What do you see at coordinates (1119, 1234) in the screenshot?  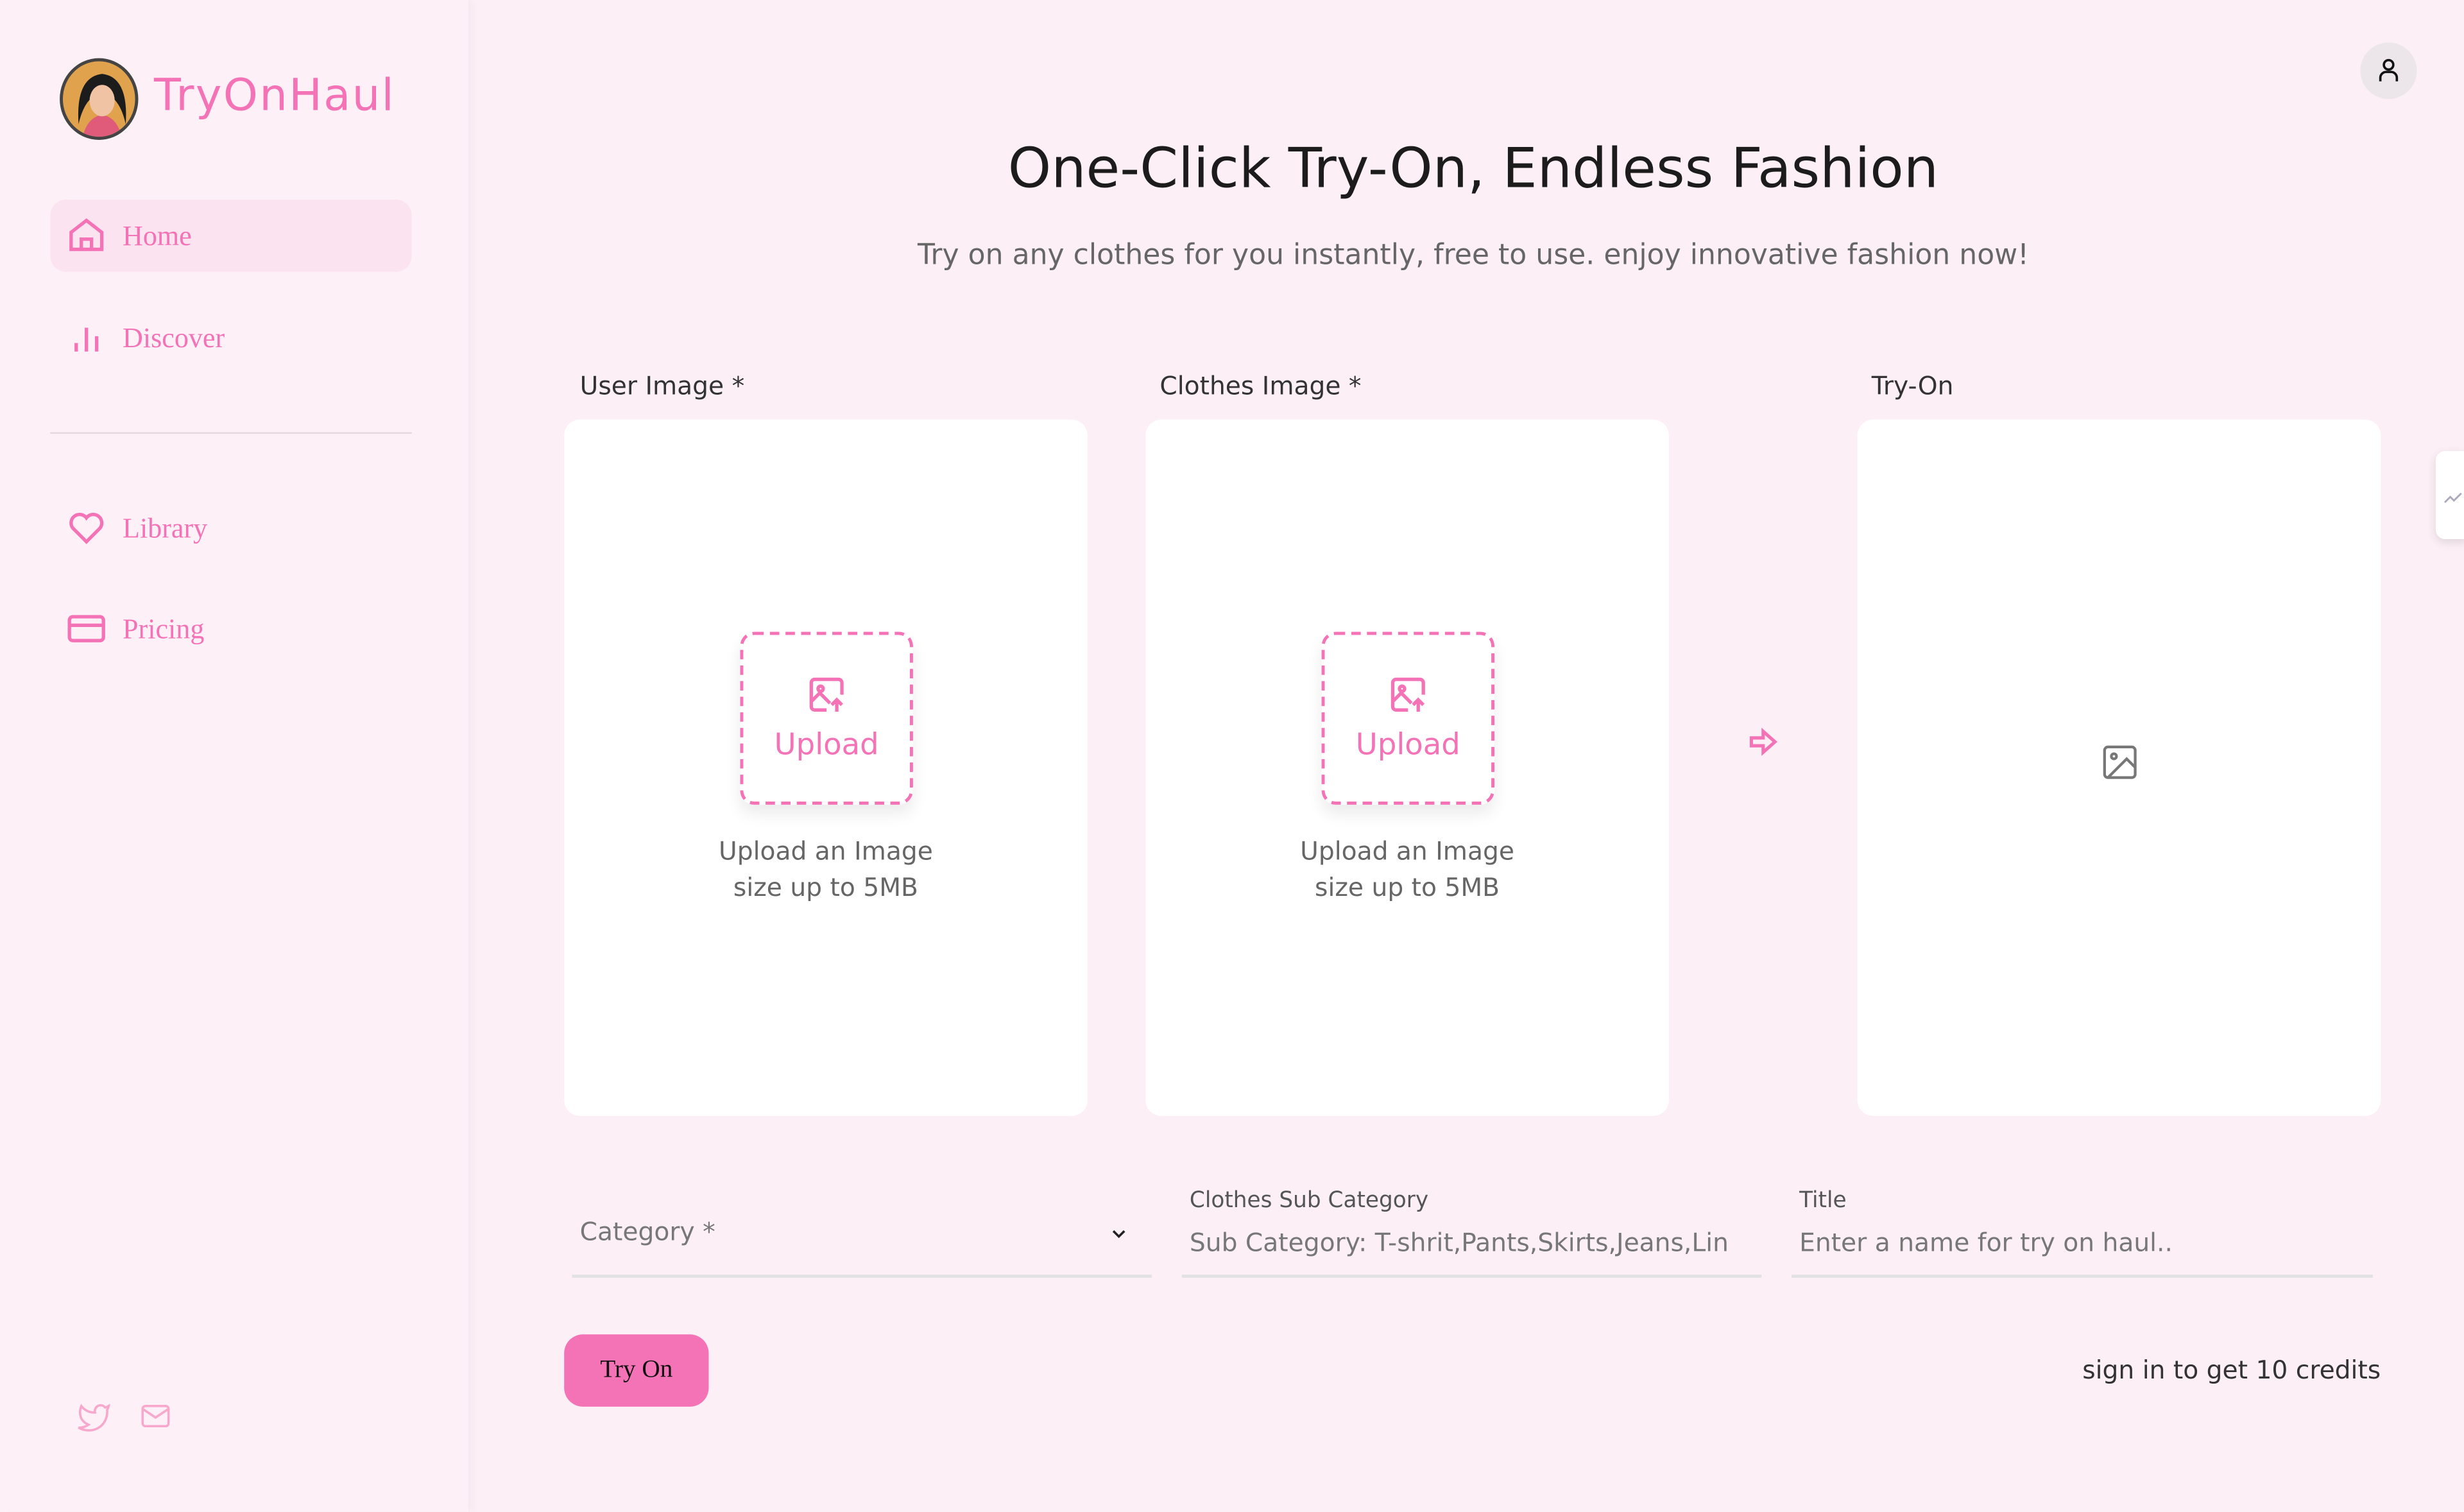 I see `chevron-down-icon` at bounding box center [1119, 1234].